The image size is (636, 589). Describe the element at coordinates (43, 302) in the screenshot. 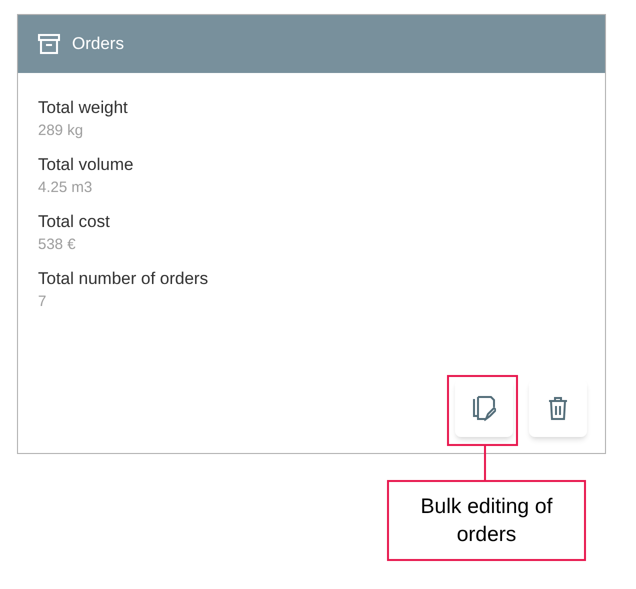

I see `stat-value: 7` at that location.